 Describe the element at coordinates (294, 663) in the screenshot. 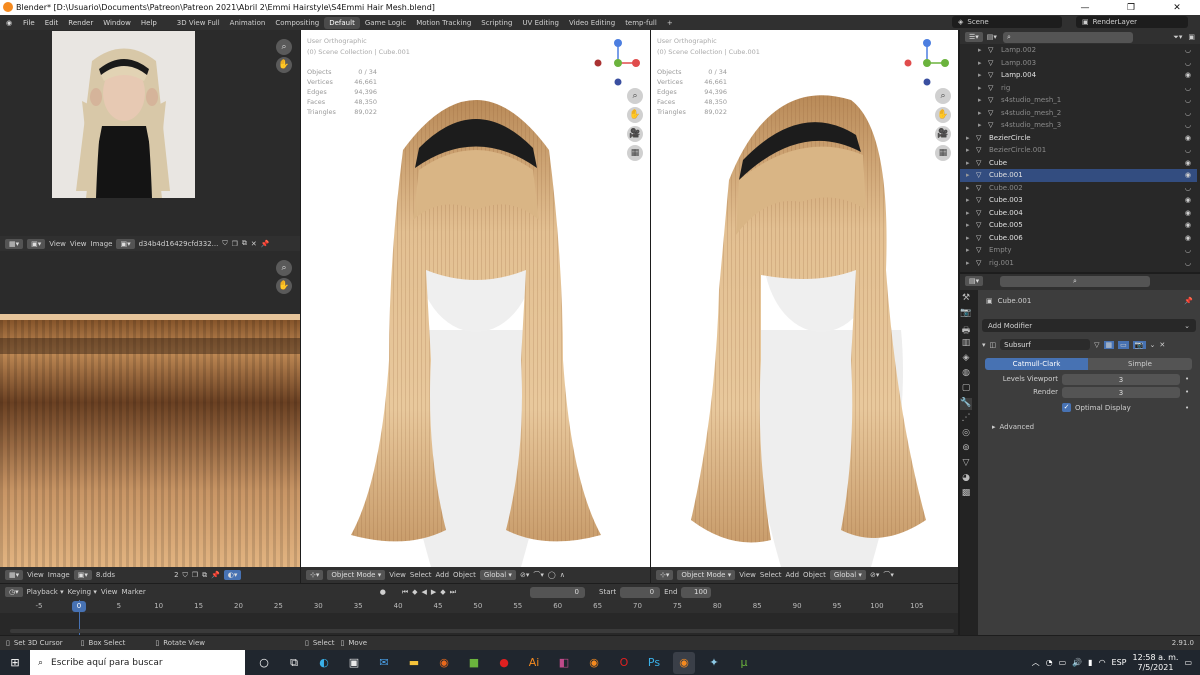

I see `task-view-icon: ⧉` at that location.